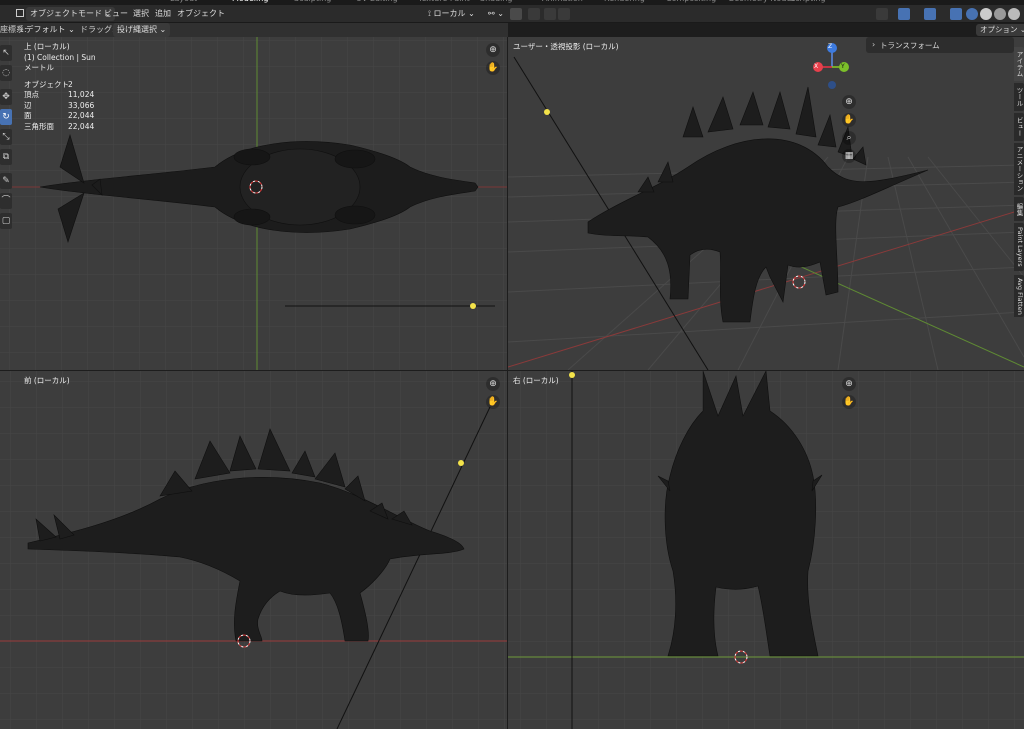  Describe the element at coordinates (312, 1) in the screenshot. I see `workspace-tab: Sculpting` at that location.